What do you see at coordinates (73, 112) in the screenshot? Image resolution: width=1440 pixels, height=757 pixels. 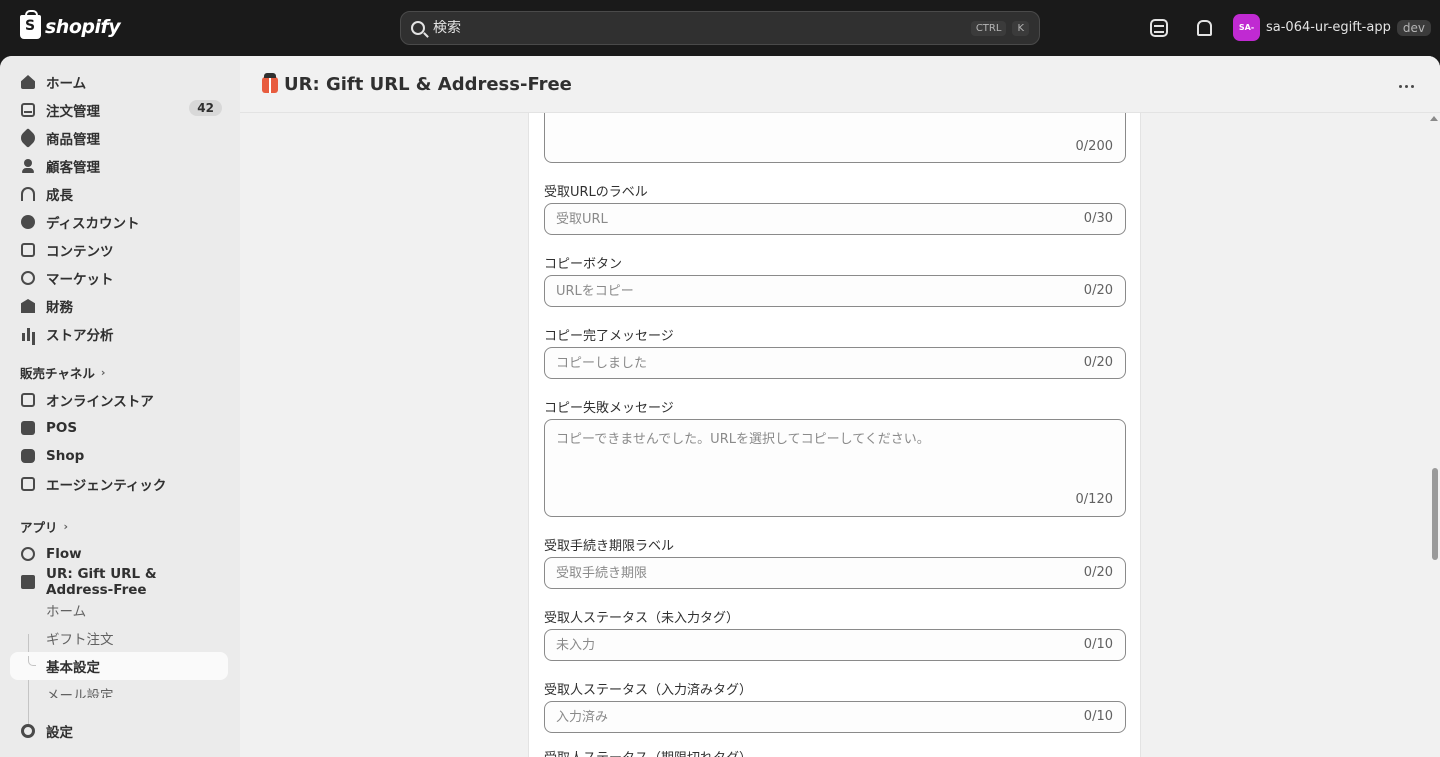 I see `sidebar-item-label: 注文管理` at bounding box center [73, 112].